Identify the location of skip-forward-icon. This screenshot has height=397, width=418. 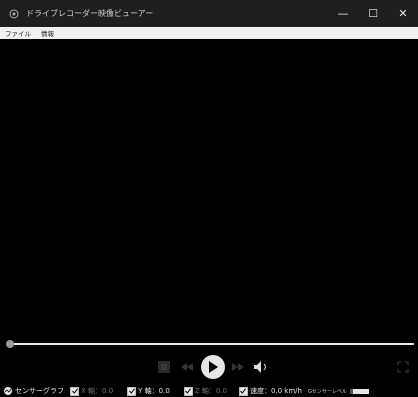
(238, 367).